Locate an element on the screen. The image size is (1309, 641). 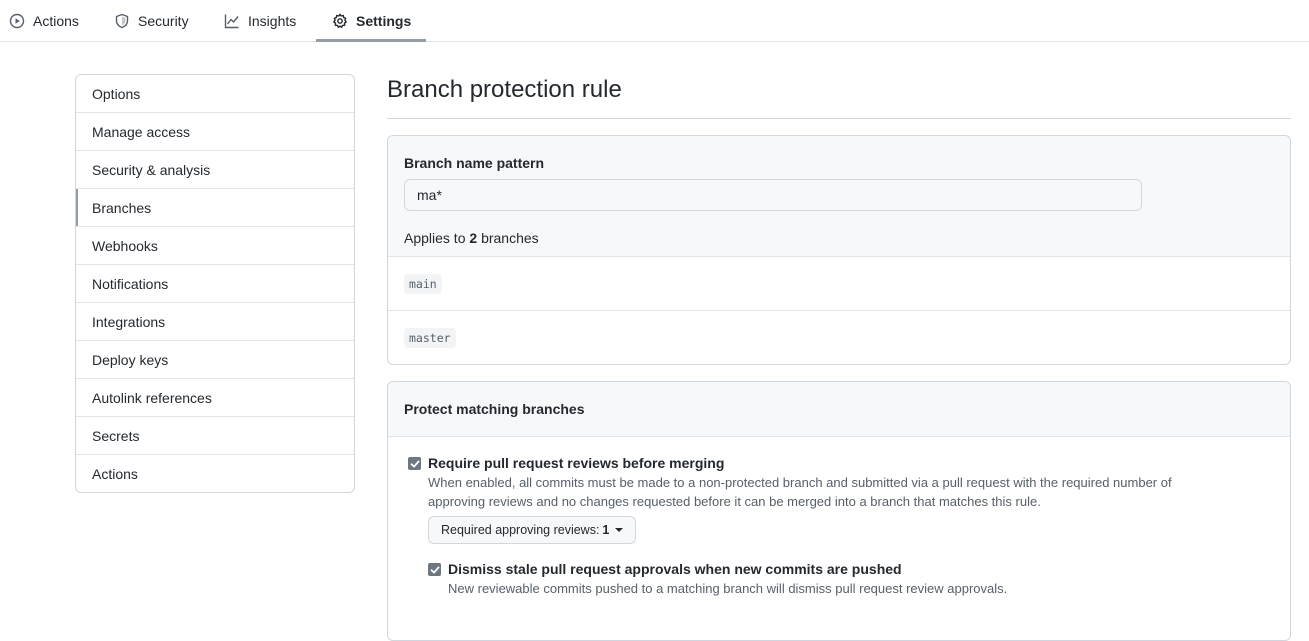
sidebar-item-label: Deploy keys is located at coordinates (130, 359).